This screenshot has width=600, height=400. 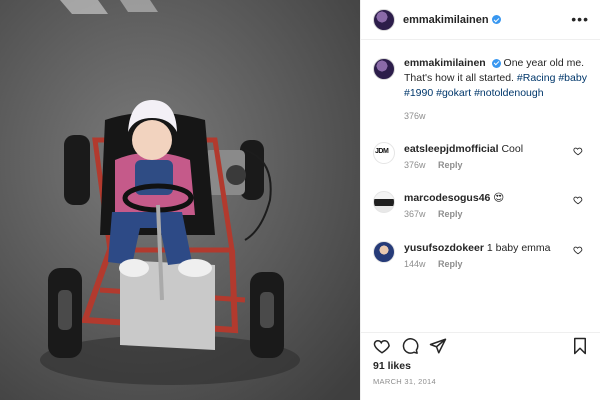 I want to click on comment-text: marcodesogus46 😍, so click(x=489, y=198).